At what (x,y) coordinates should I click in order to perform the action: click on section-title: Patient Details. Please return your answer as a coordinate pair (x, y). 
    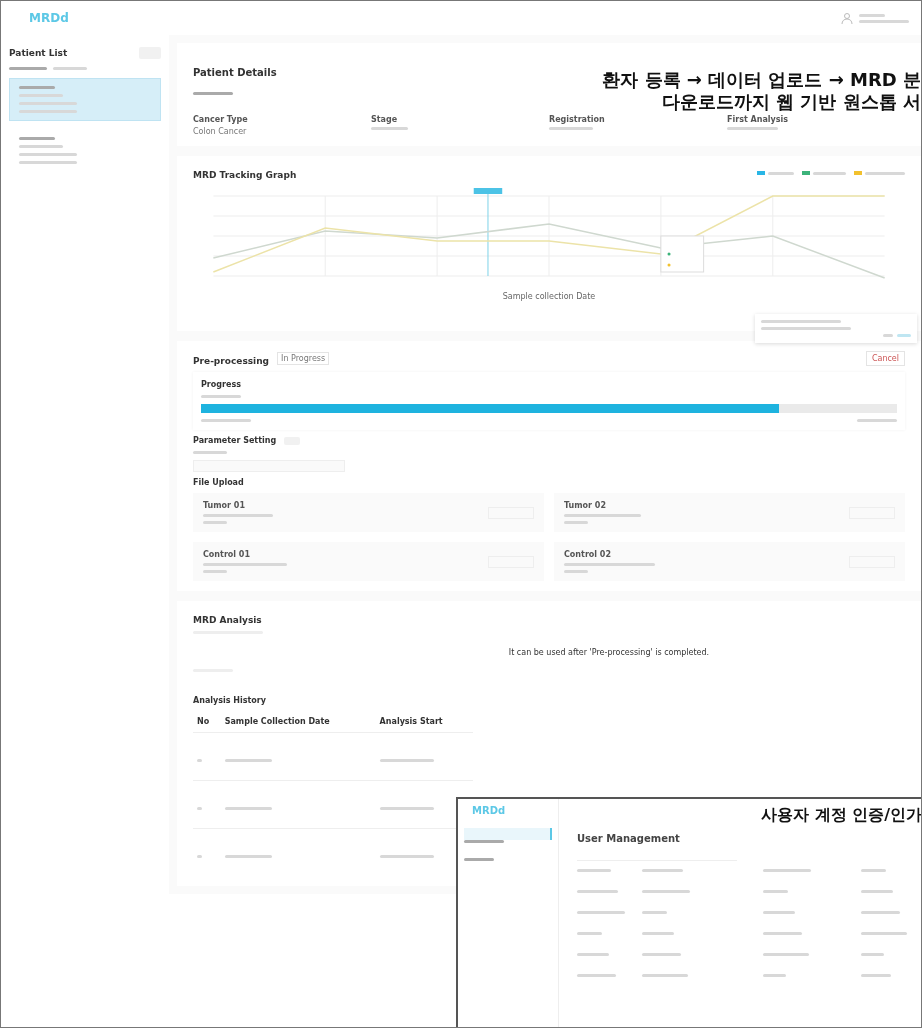
    Looking at the image, I should click on (235, 72).